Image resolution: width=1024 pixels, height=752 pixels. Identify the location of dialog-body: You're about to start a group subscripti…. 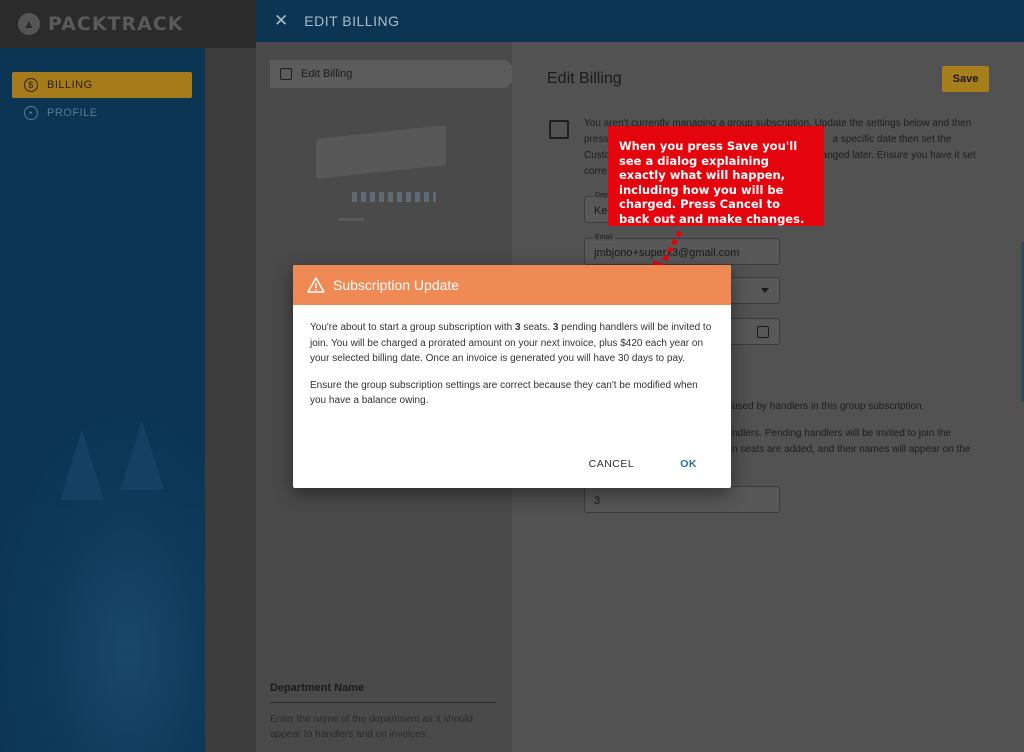
(512, 357).